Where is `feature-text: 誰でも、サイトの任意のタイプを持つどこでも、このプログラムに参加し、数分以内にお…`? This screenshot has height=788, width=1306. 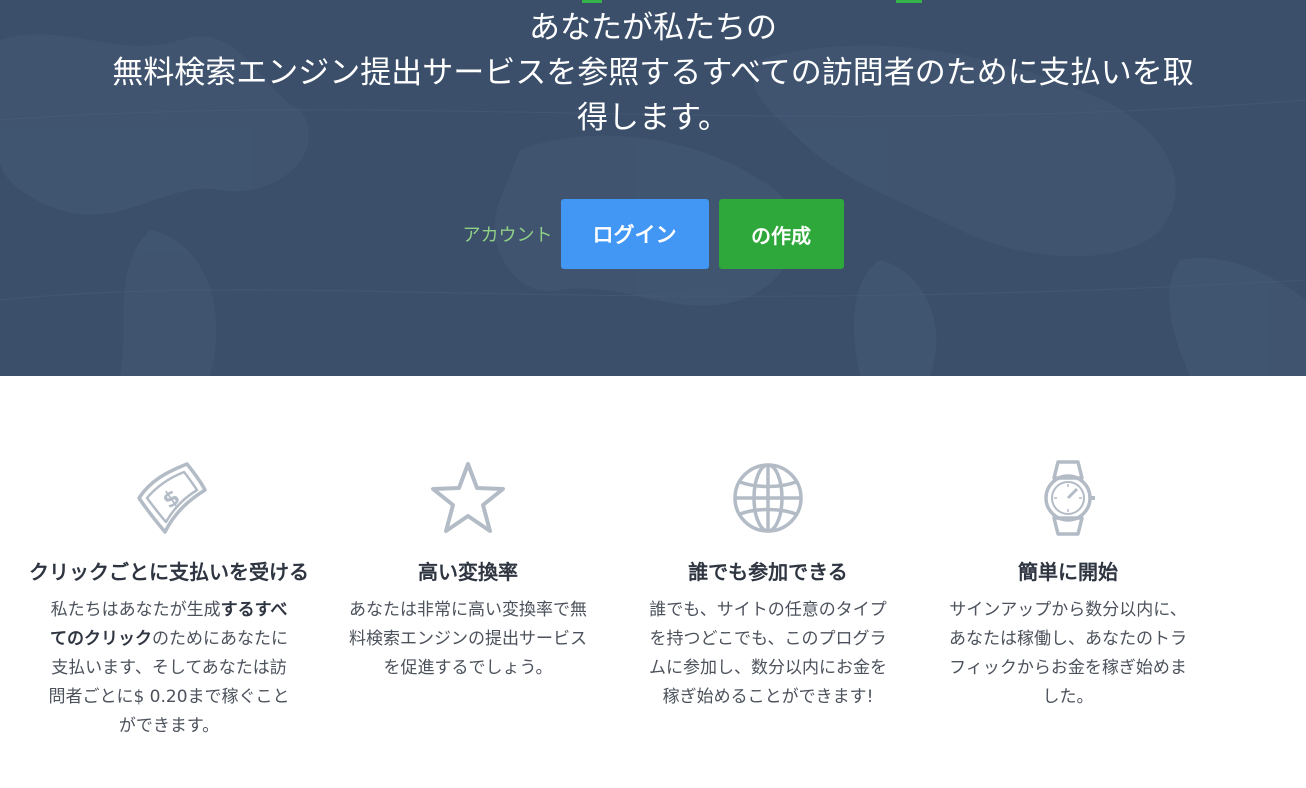 feature-text: 誰でも、サイトの任意のタイプを持つどこでも、このプログラムに参加し、数分以内にお… is located at coordinates (768, 653).